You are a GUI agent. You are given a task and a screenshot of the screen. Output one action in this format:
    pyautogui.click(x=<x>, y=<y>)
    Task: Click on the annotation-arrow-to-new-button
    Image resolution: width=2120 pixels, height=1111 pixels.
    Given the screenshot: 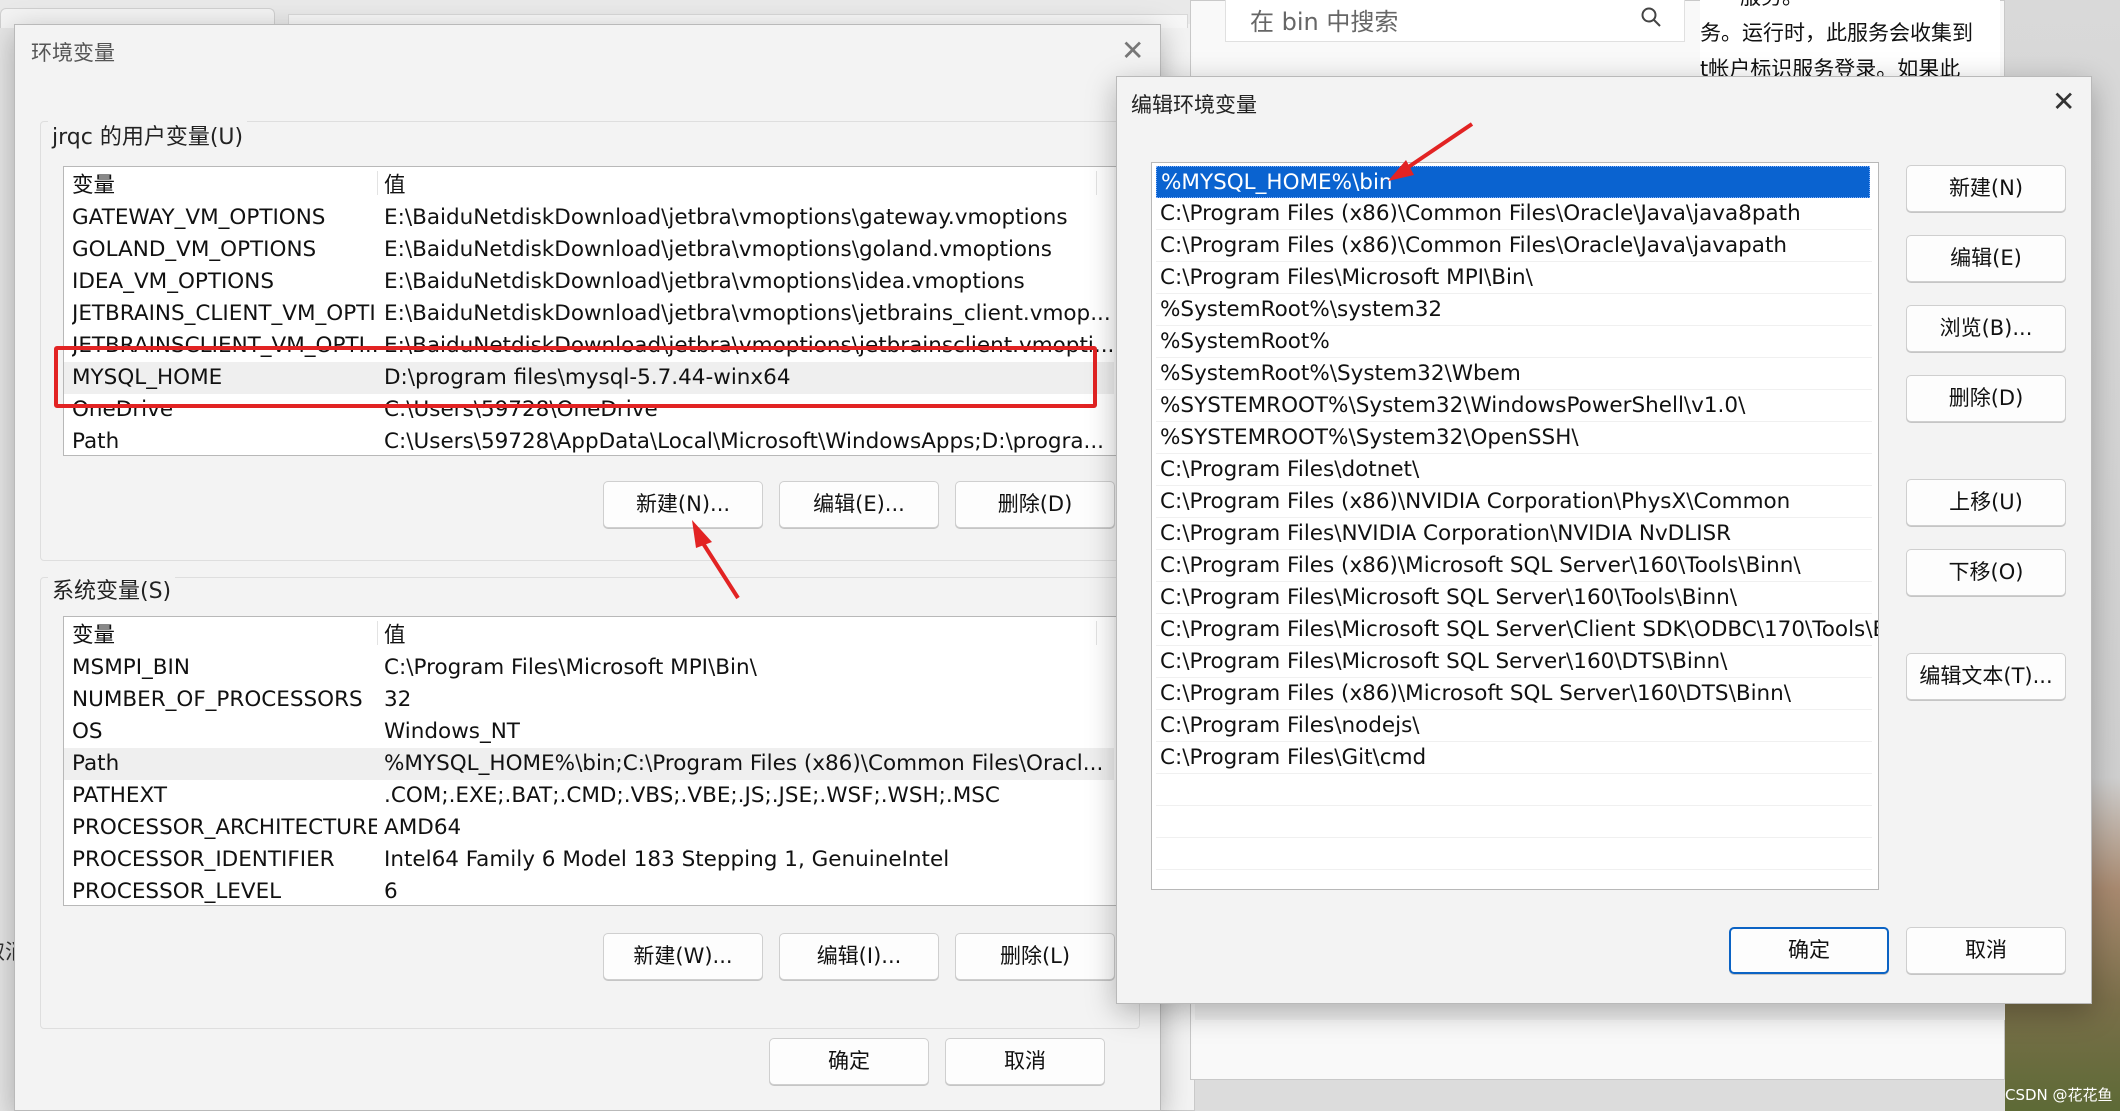 What is the action you would take?
    pyautogui.click(x=716, y=560)
    